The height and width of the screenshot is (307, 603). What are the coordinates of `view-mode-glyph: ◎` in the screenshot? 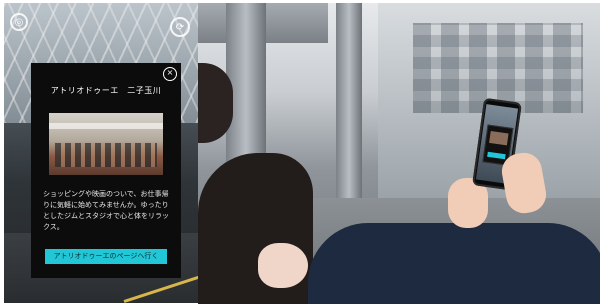 It's located at (19, 22).